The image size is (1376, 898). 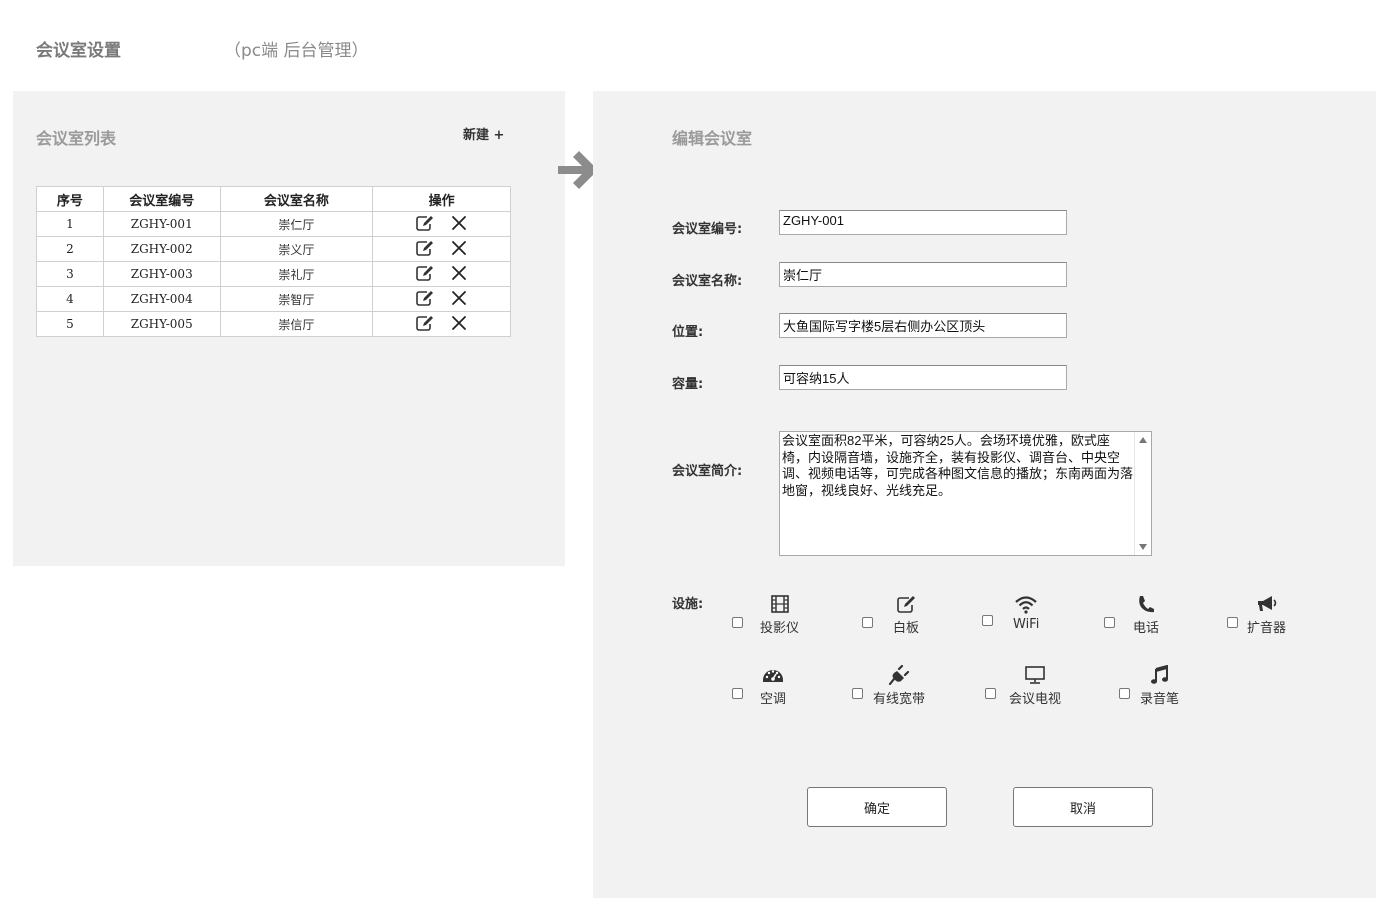 I want to click on facility-recorder-checkbox, so click(x=1124, y=693).